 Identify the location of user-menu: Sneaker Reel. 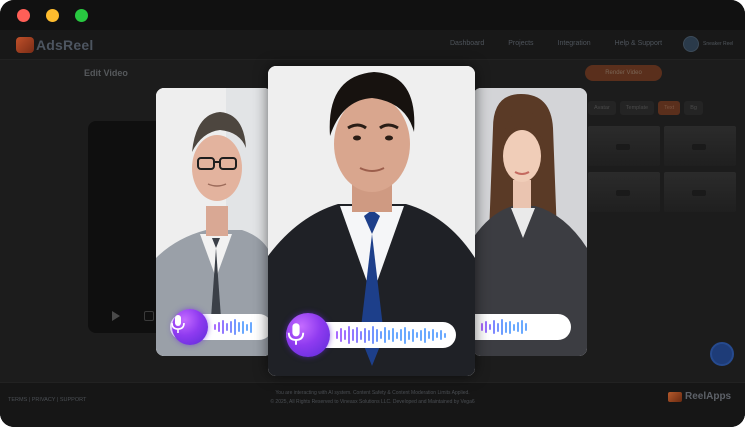
(708, 44).